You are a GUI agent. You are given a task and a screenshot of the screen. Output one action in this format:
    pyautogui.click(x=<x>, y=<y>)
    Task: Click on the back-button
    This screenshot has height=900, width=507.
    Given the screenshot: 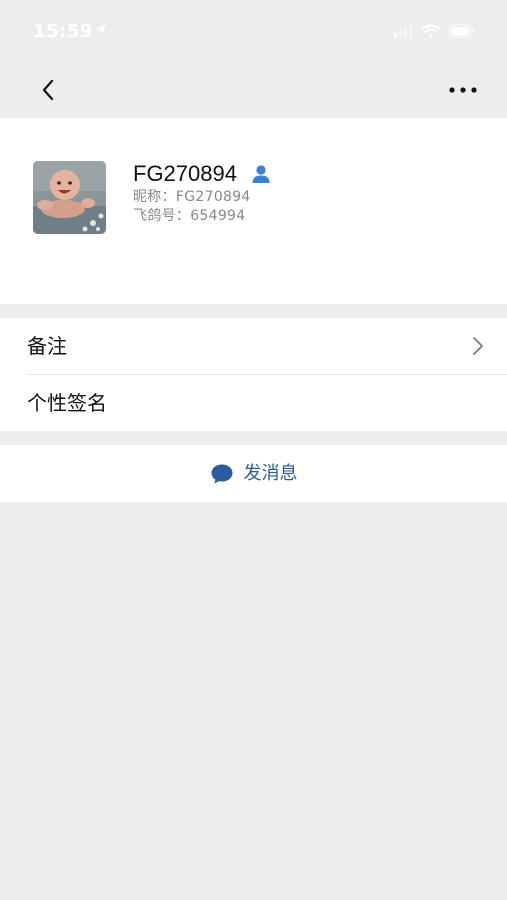 What is the action you would take?
    pyautogui.click(x=48, y=90)
    